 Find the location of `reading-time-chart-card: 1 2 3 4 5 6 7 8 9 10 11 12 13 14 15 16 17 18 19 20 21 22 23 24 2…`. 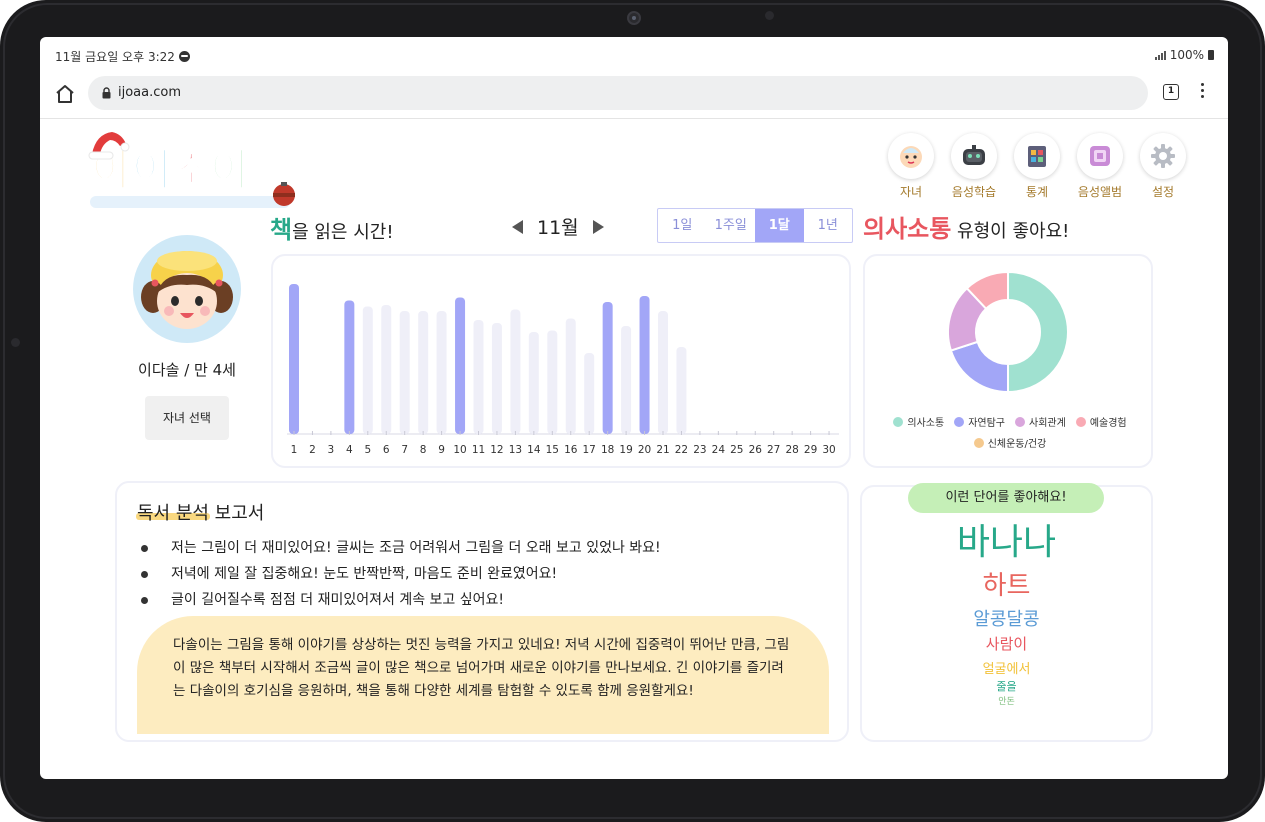

reading-time-chart-card: 1 2 3 4 5 6 7 8 9 10 11 12 13 14 15 16 17 18 19 20 21 22 23 24 2… is located at coordinates (561, 361).